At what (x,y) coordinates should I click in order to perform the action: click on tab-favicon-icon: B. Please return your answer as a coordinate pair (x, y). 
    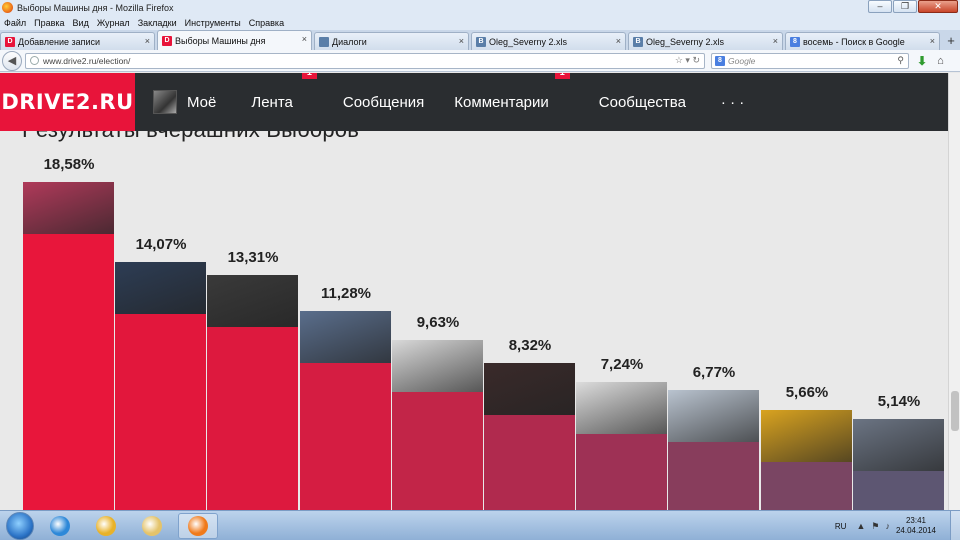
    Looking at the image, I should click on (638, 41).